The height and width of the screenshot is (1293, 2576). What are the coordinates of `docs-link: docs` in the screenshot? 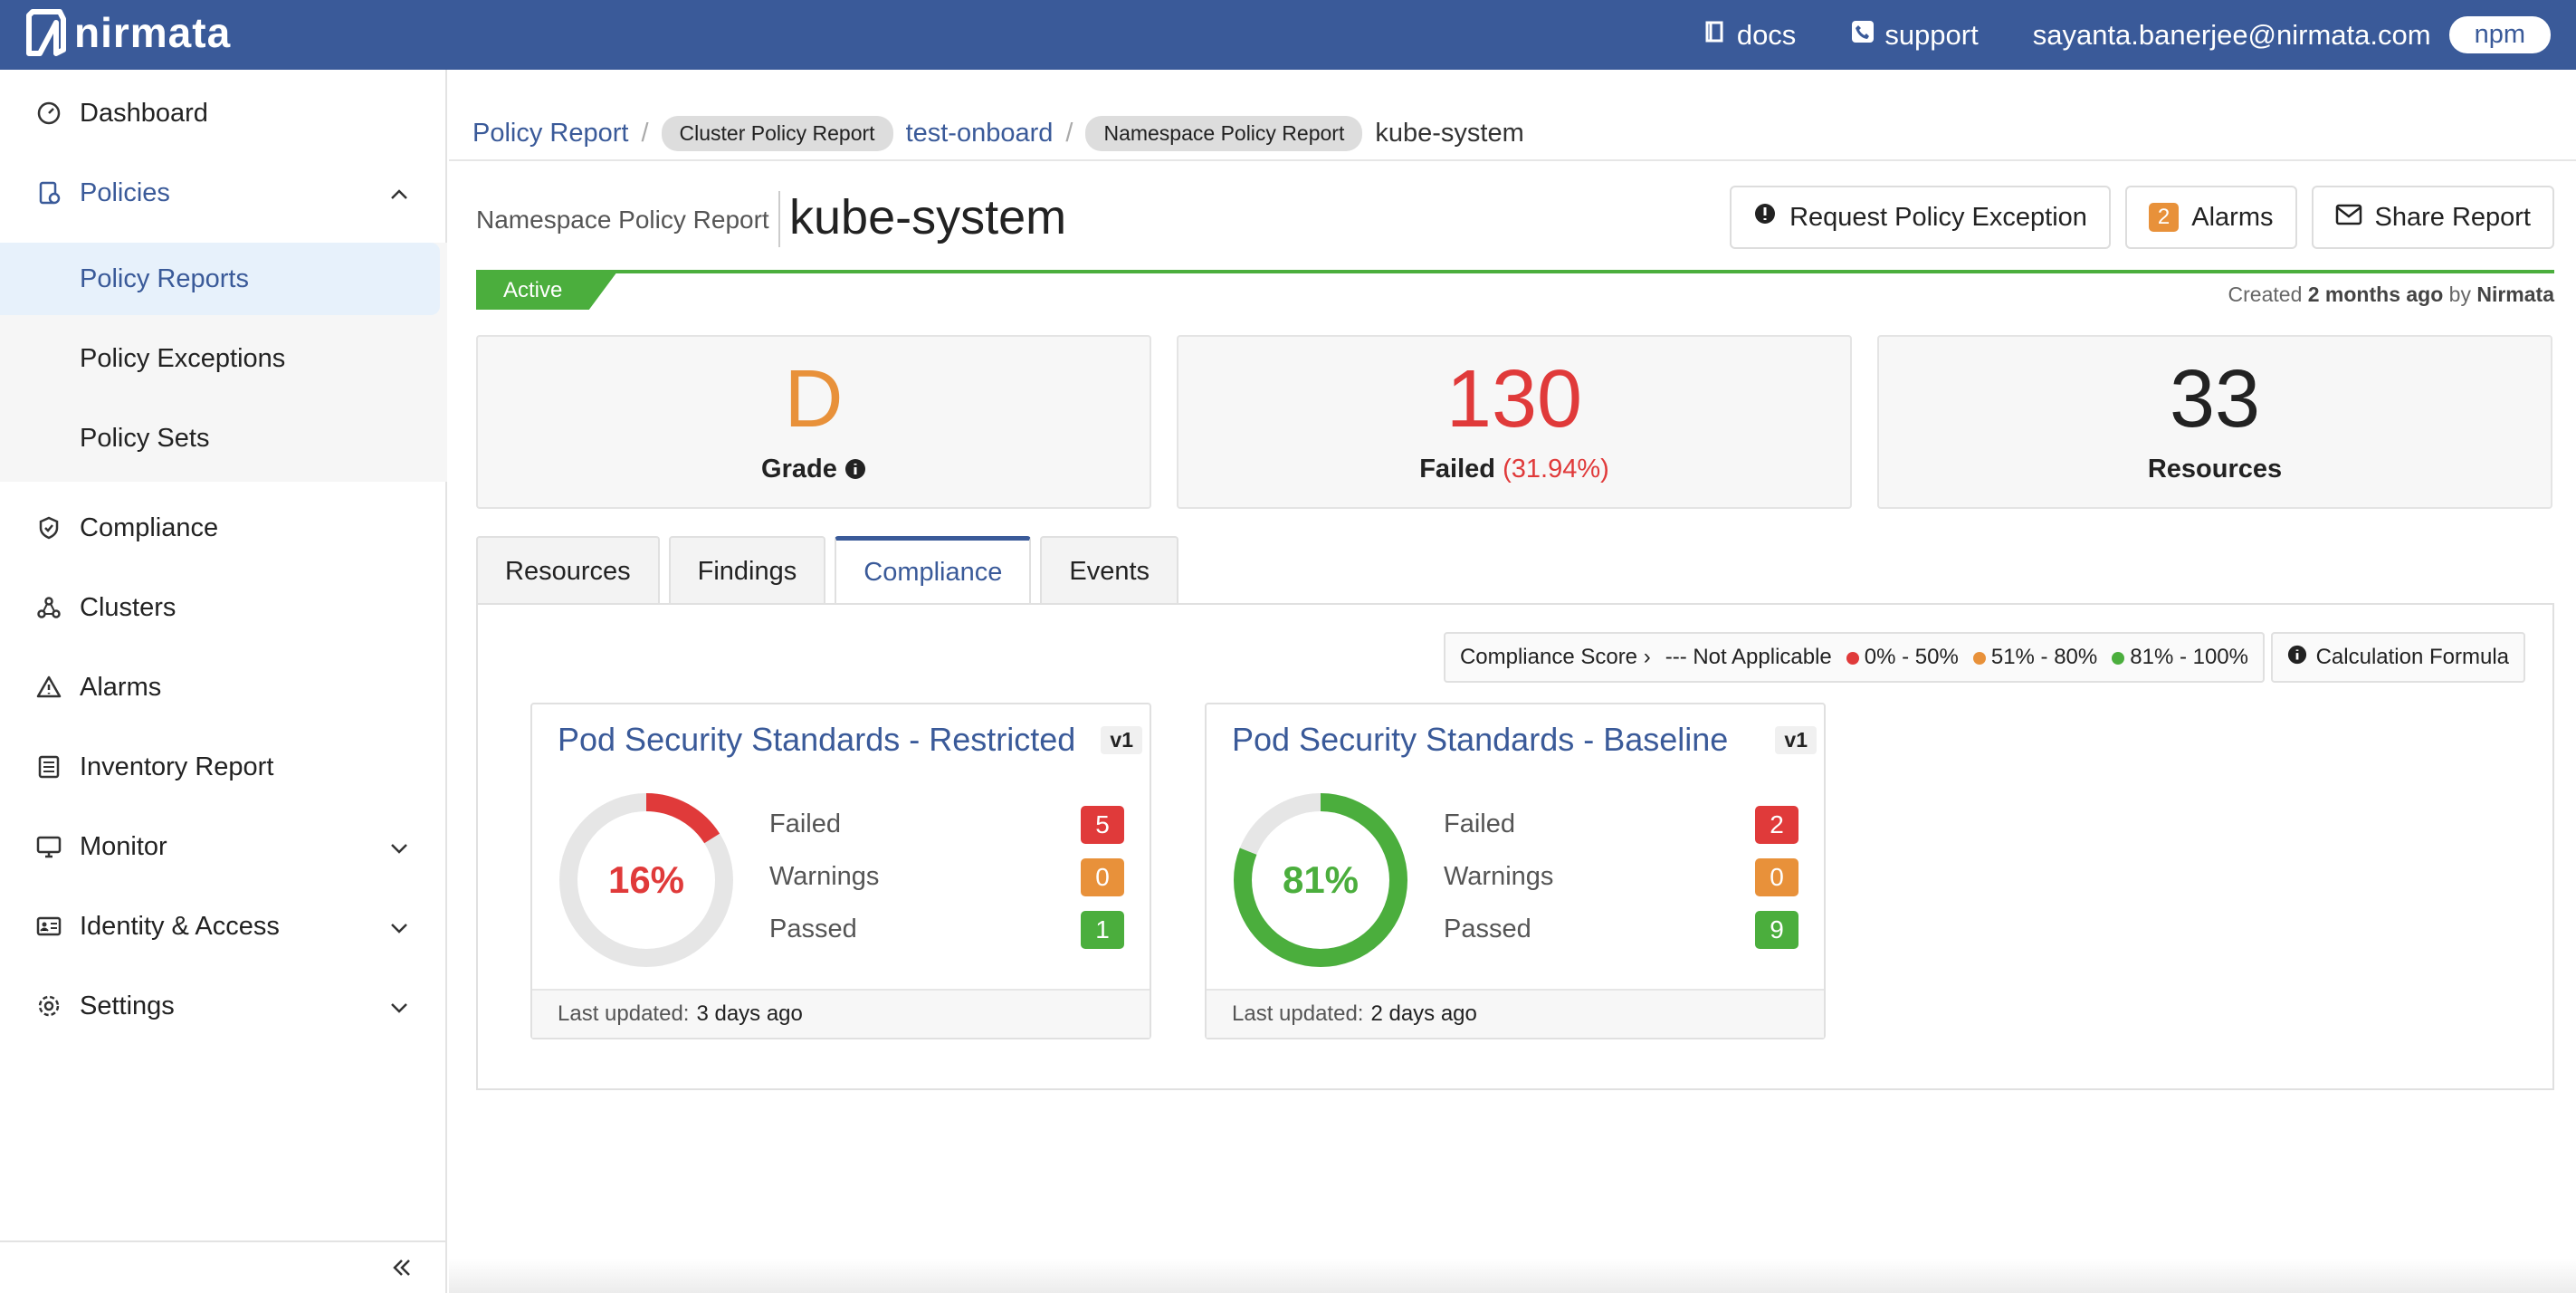 It's located at (1750, 35).